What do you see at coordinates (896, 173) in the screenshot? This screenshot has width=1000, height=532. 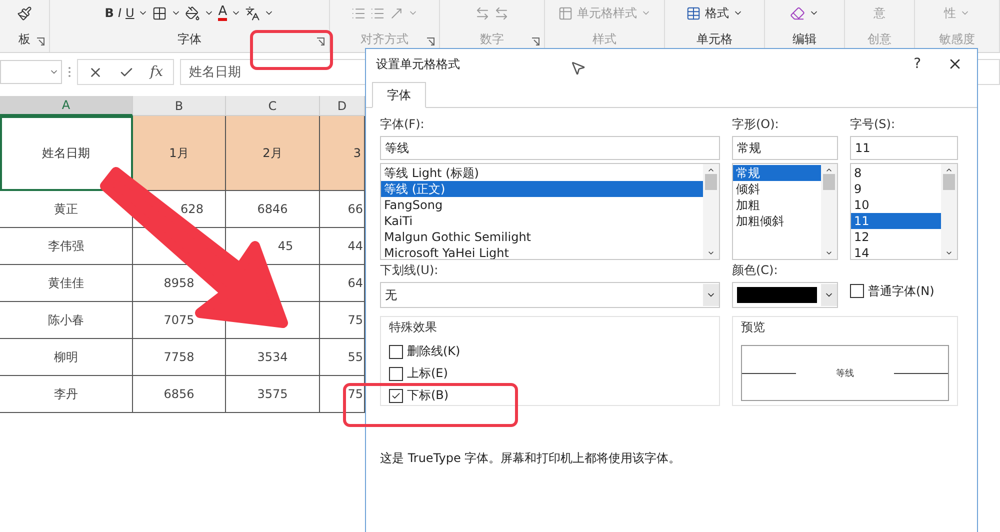 I see `list-item: 8` at bounding box center [896, 173].